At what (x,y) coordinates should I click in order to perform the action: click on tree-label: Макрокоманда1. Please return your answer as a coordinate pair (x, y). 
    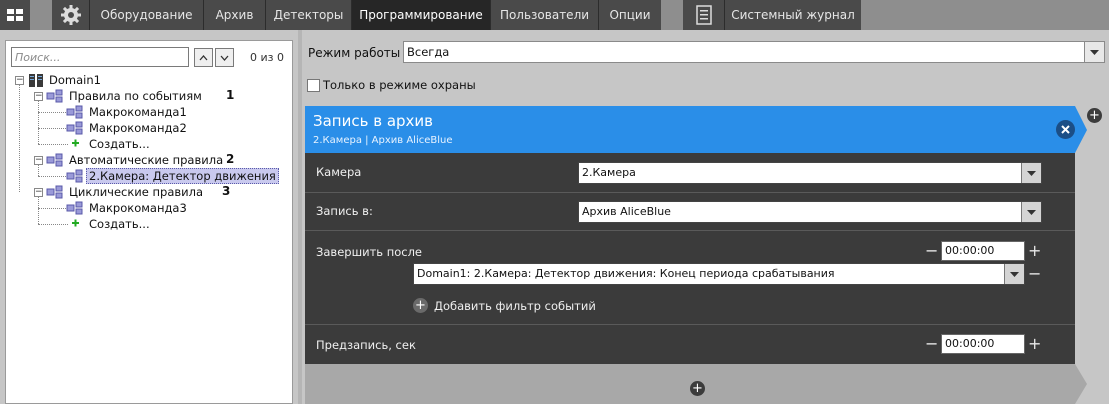
    Looking at the image, I should click on (138, 112).